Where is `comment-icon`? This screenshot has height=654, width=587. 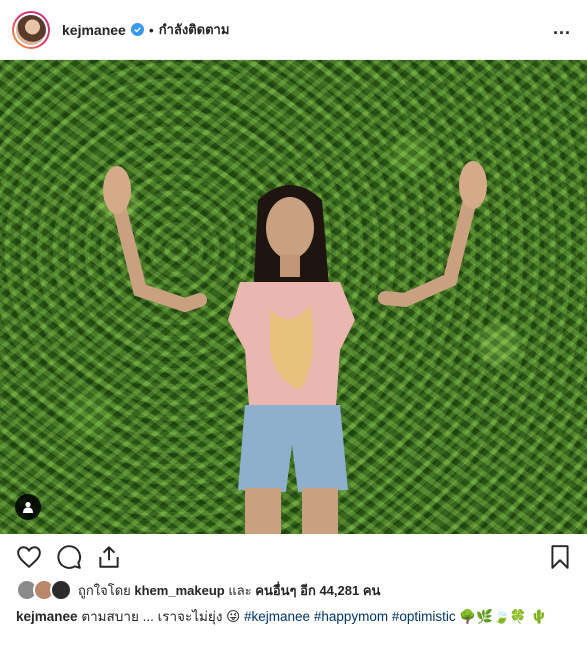
comment-icon is located at coordinates (69, 557).